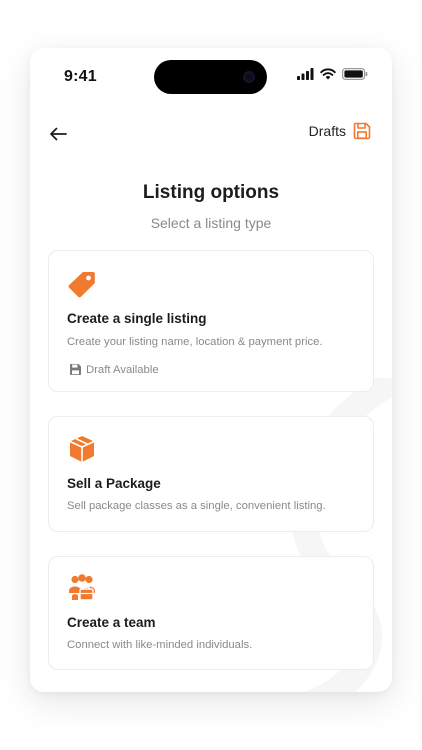 Image resolution: width=422 pixels, height=750 pixels. Describe the element at coordinates (211, 192) in the screenshot. I see `page-title: Listing options` at that location.